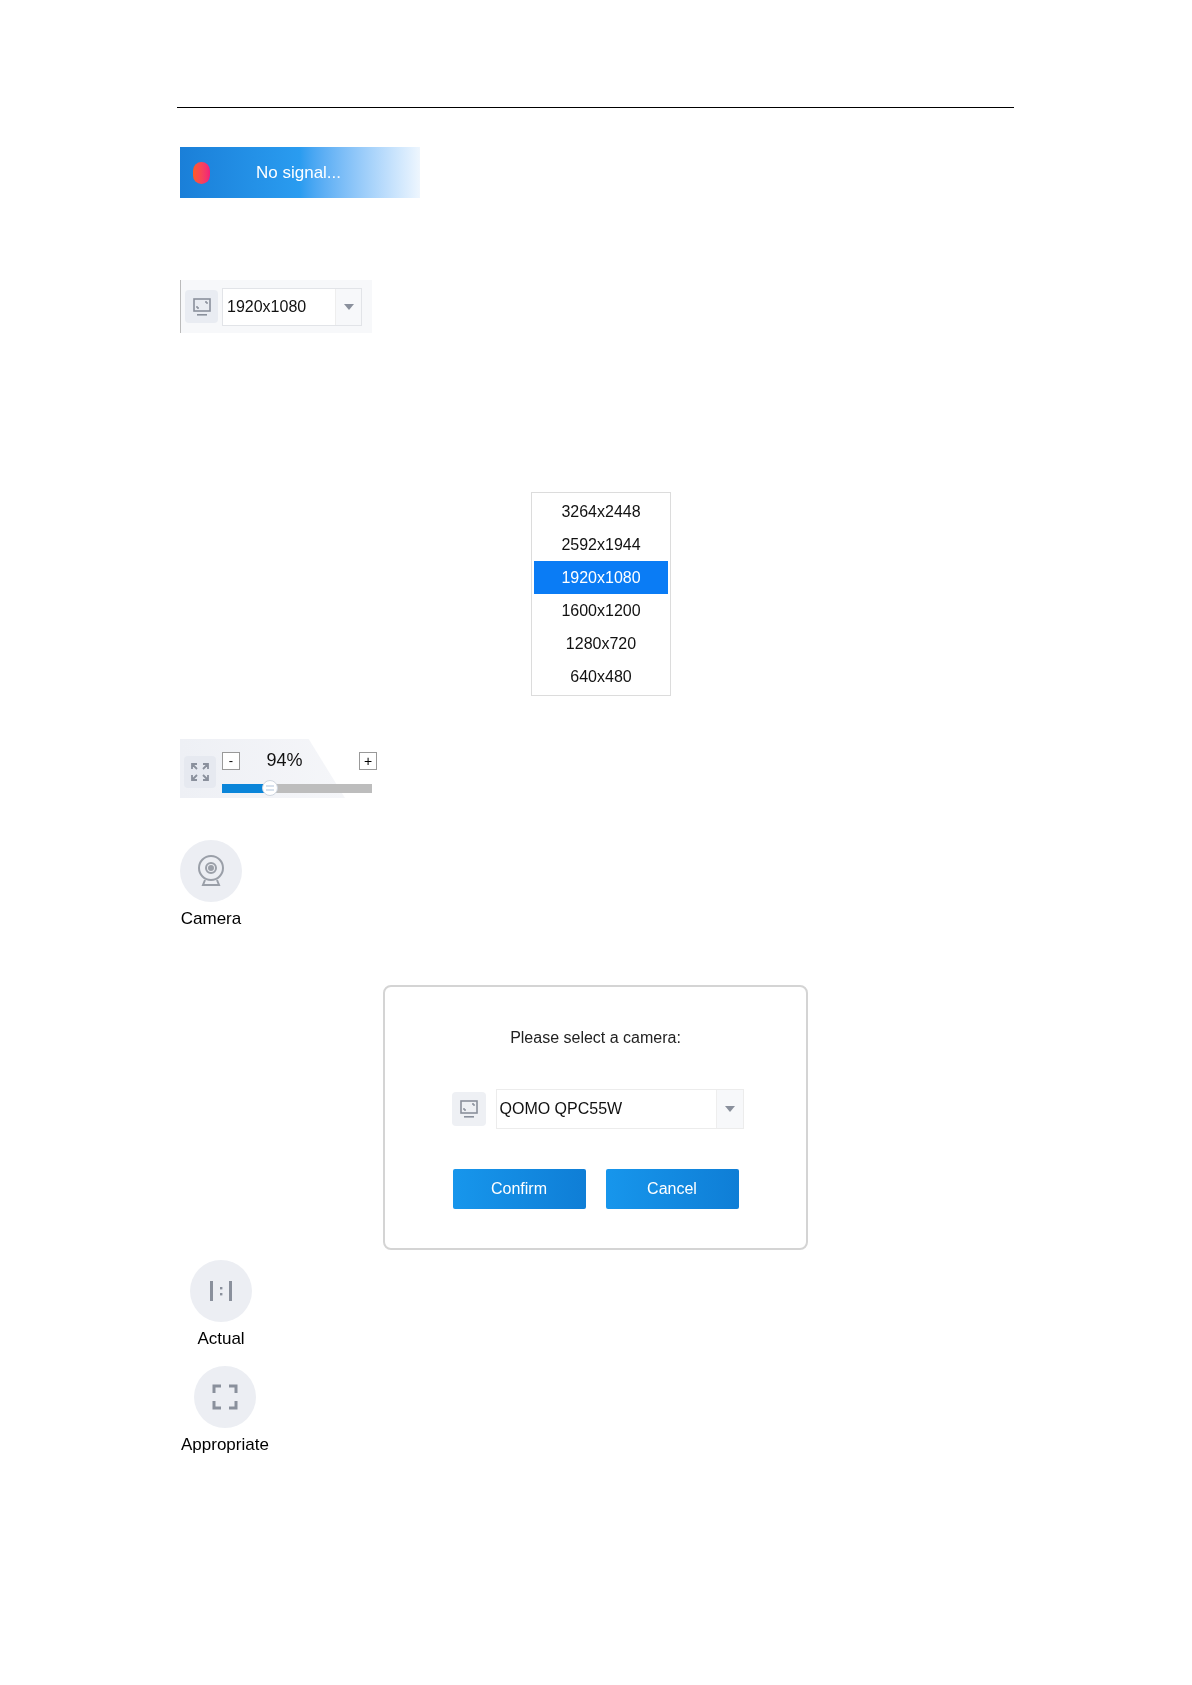 The image size is (1192, 1685). I want to click on zoom-slider, so click(297, 788).